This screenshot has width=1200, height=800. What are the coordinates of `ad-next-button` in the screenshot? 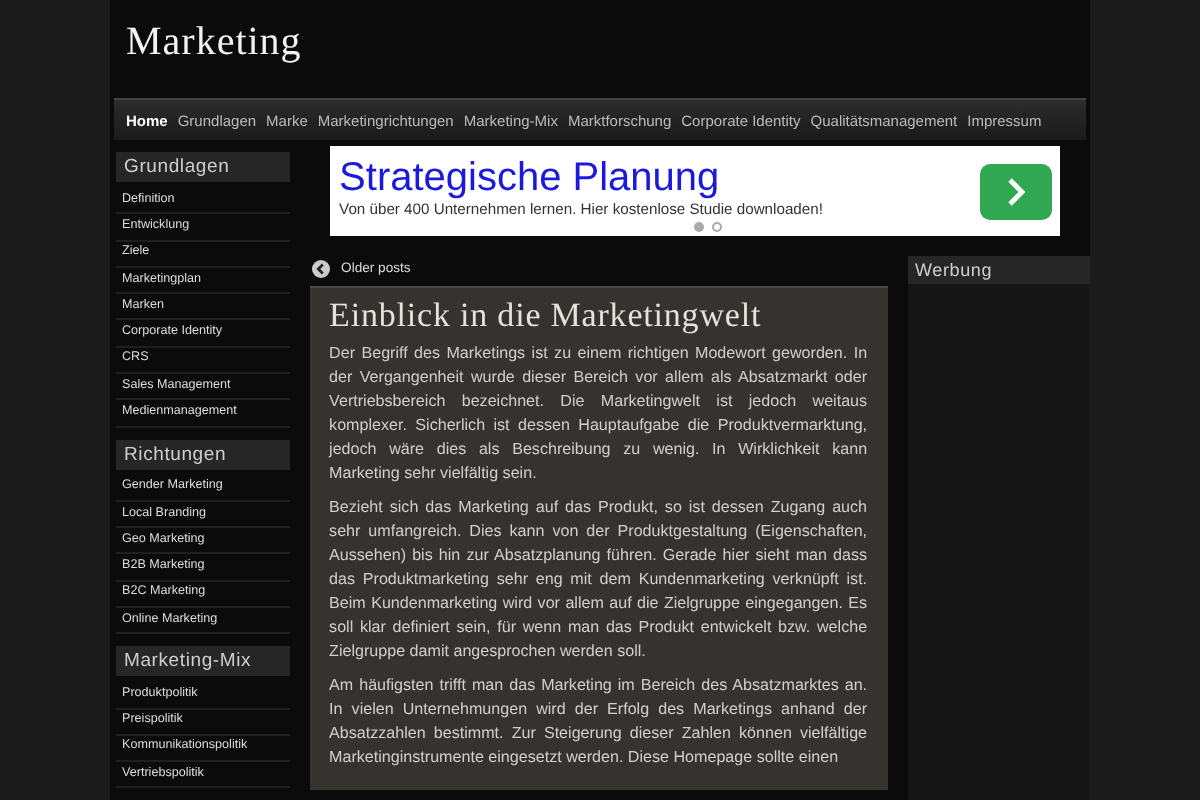 It's located at (1015, 191).